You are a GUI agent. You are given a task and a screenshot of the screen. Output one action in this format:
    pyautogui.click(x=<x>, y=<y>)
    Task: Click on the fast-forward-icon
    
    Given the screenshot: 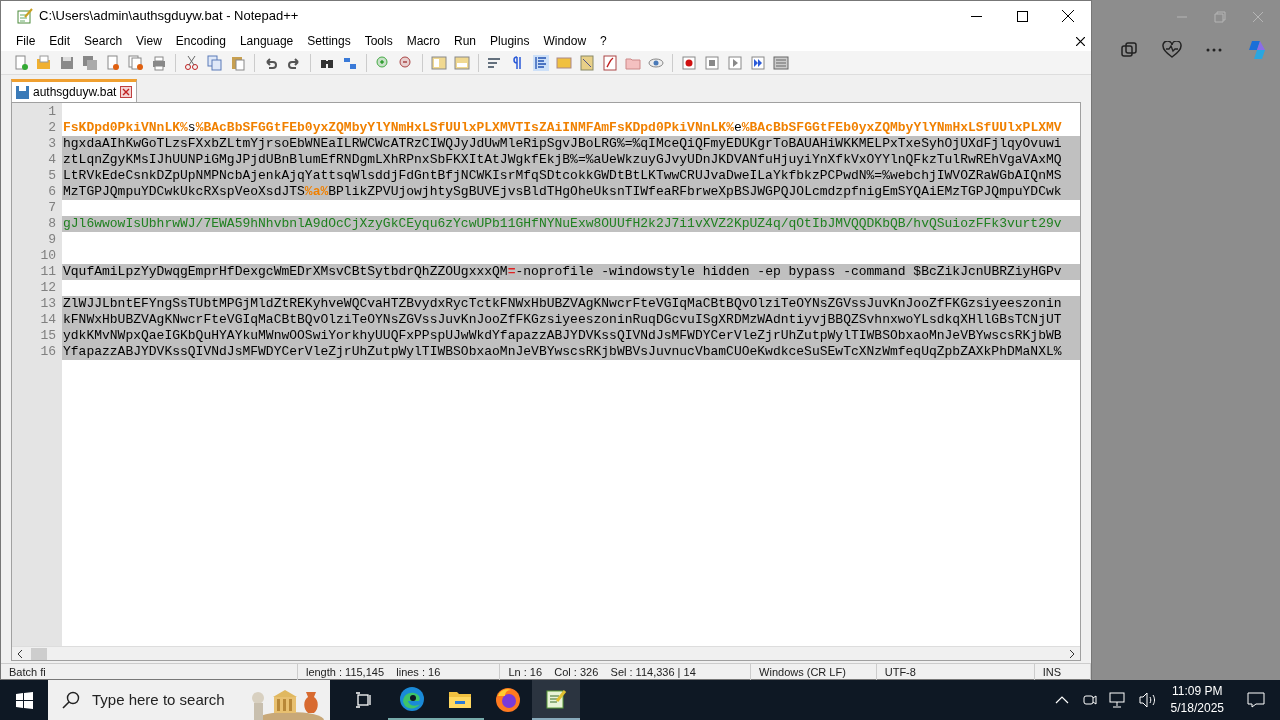 What is the action you would take?
    pyautogui.click(x=758, y=62)
    